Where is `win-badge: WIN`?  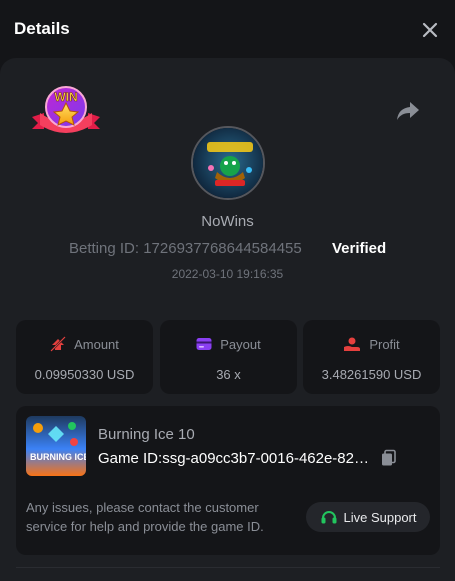 win-badge: WIN is located at coordinates (66, 114).